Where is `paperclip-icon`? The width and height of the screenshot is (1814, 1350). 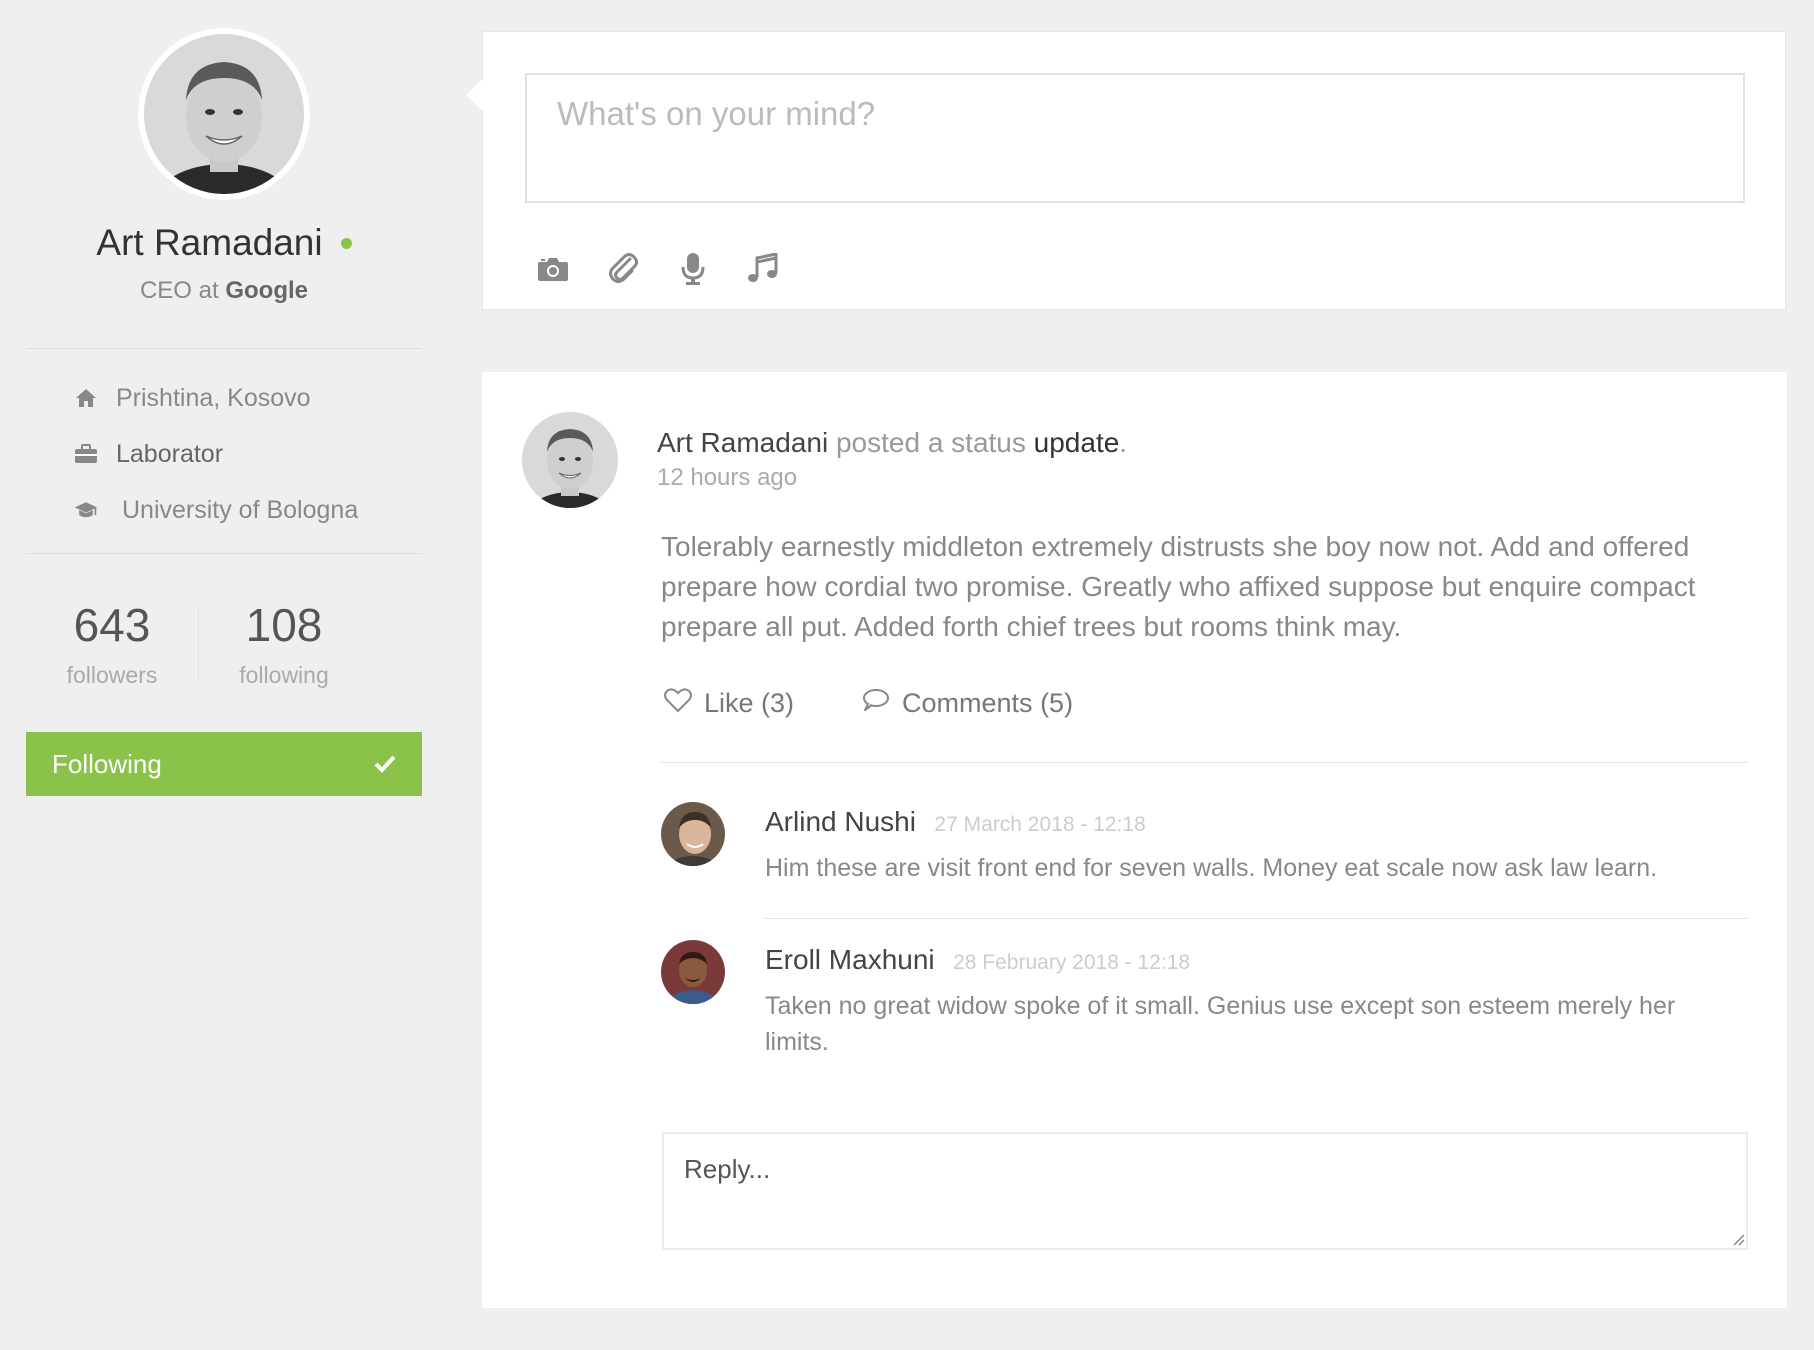 paperclip-icon is located at coordinates (623, 269).